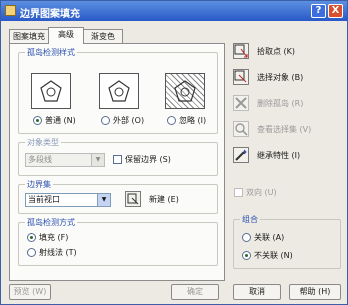 This screenshot has height=305, width=348. What do you see at coordinates (44, 199) in the screenshot?
I see `boundary-set-value: 当前视口` at bounding box center [44, 199].